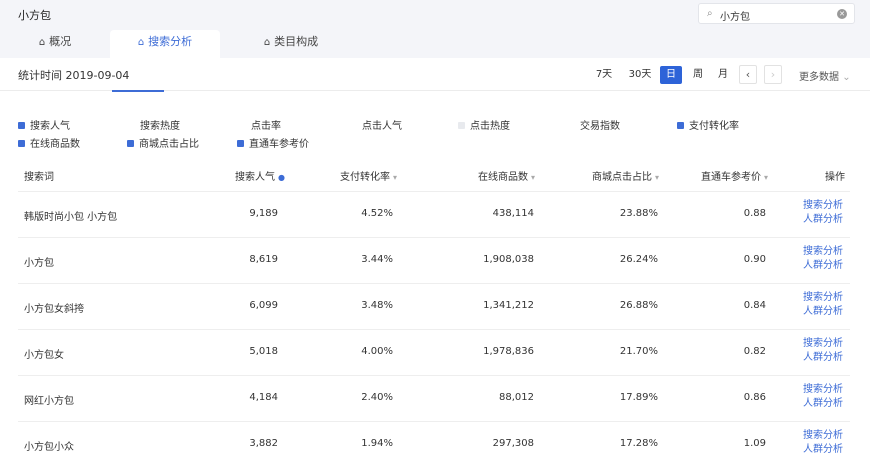  Describe the element at coordinates (503, 177) in the screenshot. I see `col-label: 在线商品数` at that location.